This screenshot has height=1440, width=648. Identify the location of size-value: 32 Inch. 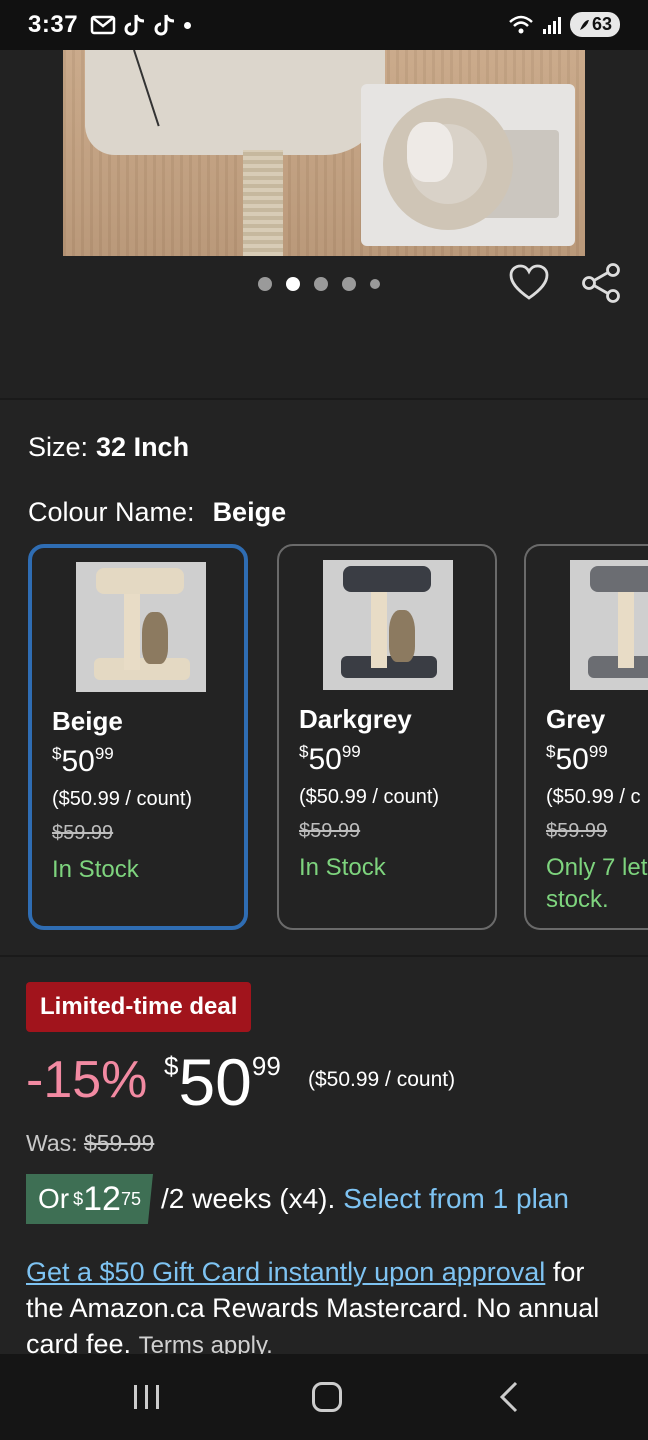
(143, 447).